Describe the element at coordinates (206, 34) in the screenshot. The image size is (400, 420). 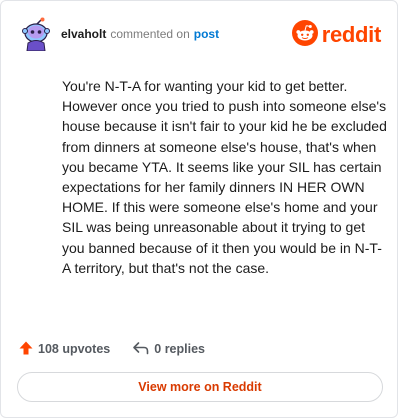
I see `post-link: post` at that location.